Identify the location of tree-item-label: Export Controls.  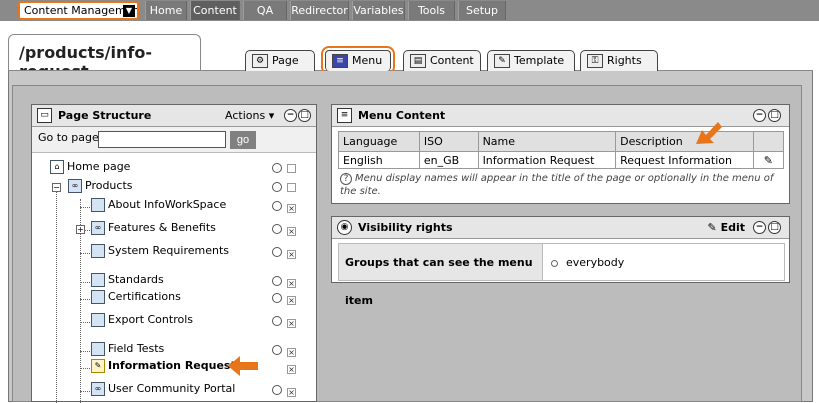
(150, 319).